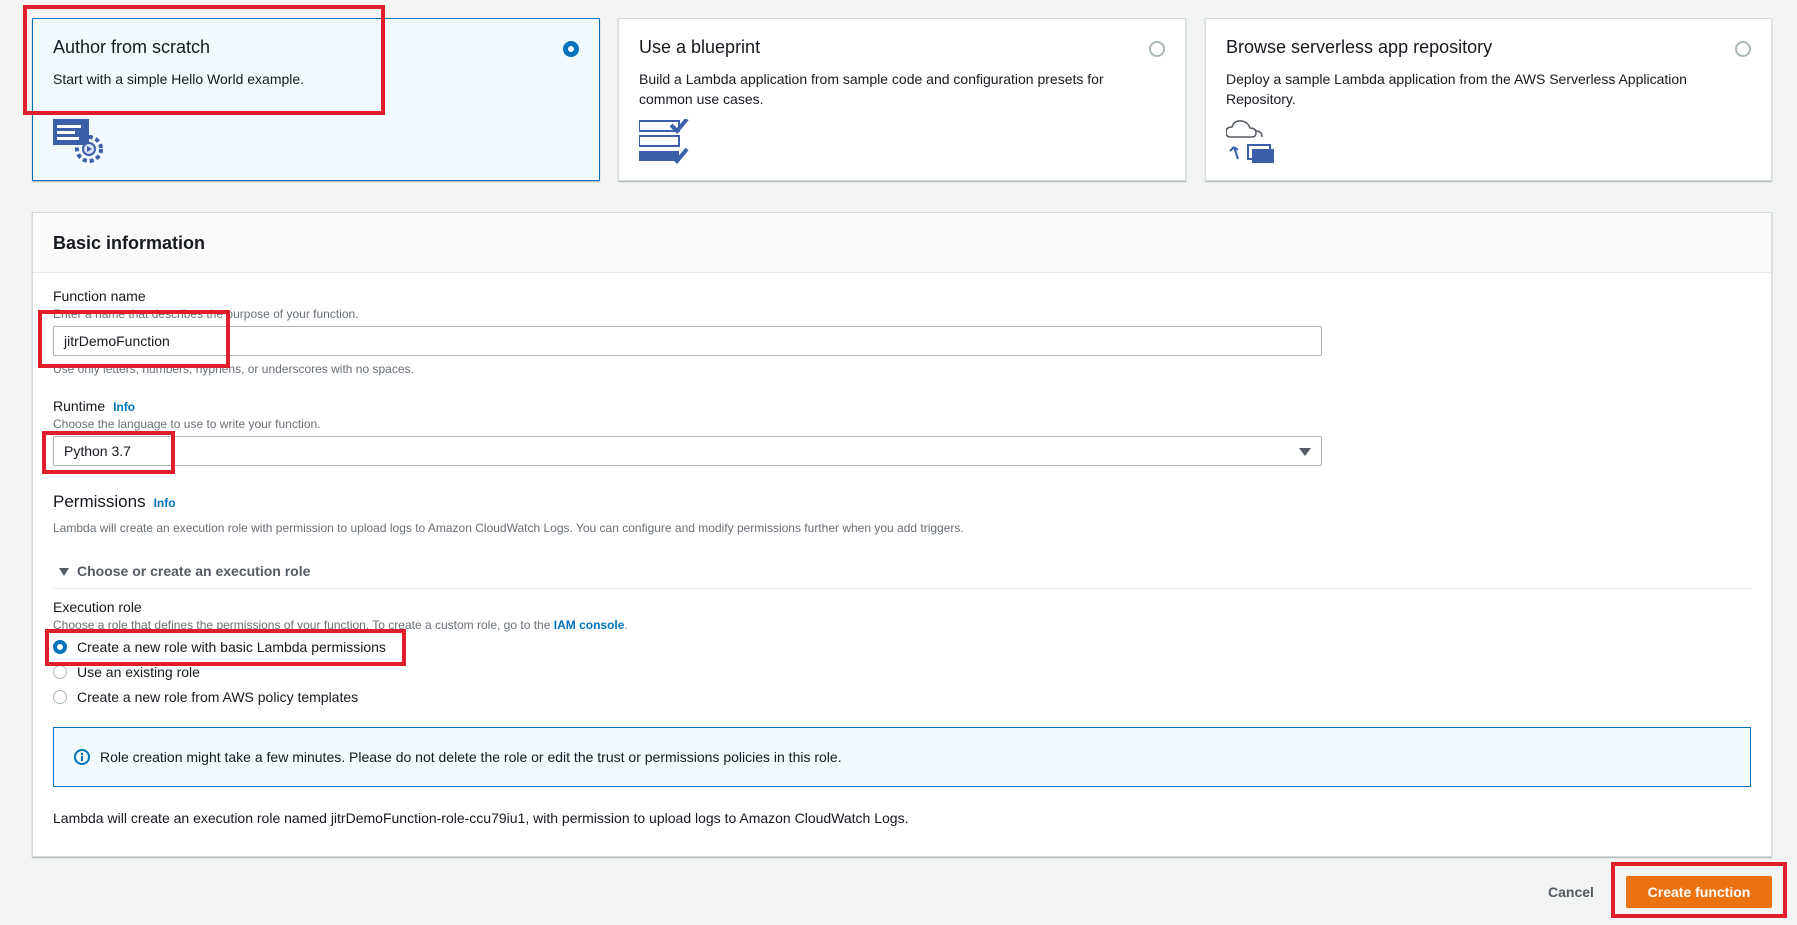 This screenshot has width=1797, height=925. Describe the element at coordinates (687, 451) in the screenshot. I see `runtime-select: Python 3.7` at that location.